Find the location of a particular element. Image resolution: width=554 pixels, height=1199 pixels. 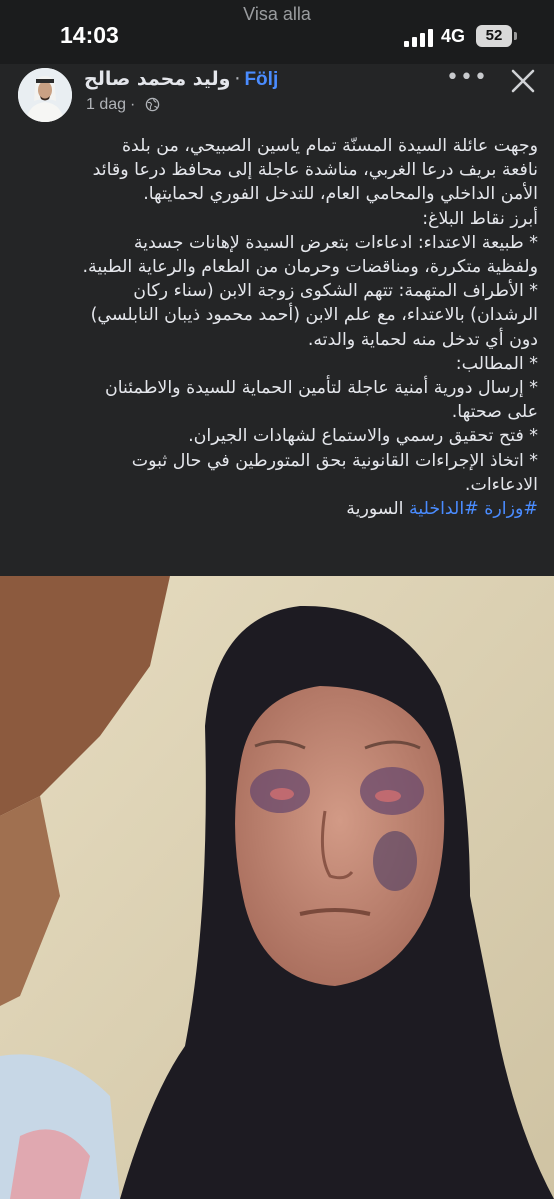

battery-tip is located at coordinates (515, 36).